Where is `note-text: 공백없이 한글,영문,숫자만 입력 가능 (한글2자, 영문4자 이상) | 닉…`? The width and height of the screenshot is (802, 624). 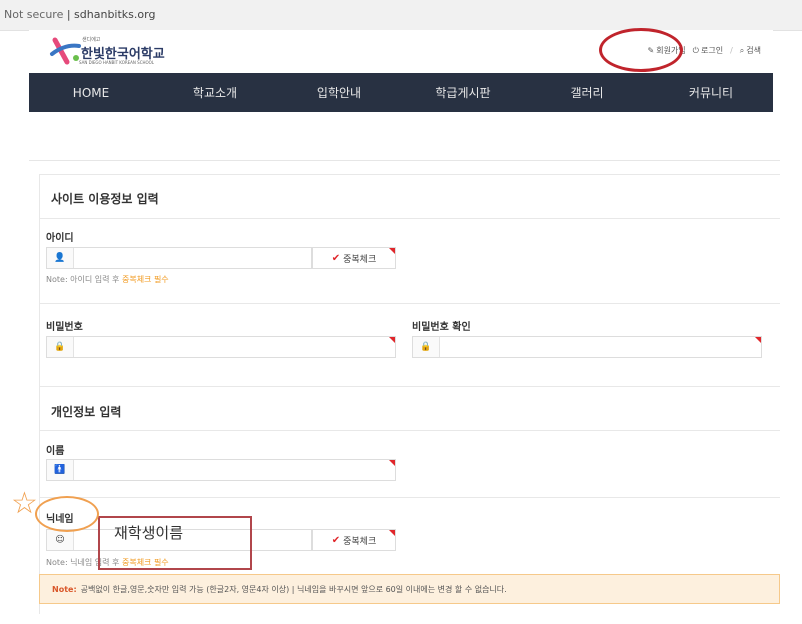
note-text: 공백없이 한글,영문,숫자만 입력 가능 (한글2자, 영문4자 이상) | 닉… is located at coordinates (293, 589).